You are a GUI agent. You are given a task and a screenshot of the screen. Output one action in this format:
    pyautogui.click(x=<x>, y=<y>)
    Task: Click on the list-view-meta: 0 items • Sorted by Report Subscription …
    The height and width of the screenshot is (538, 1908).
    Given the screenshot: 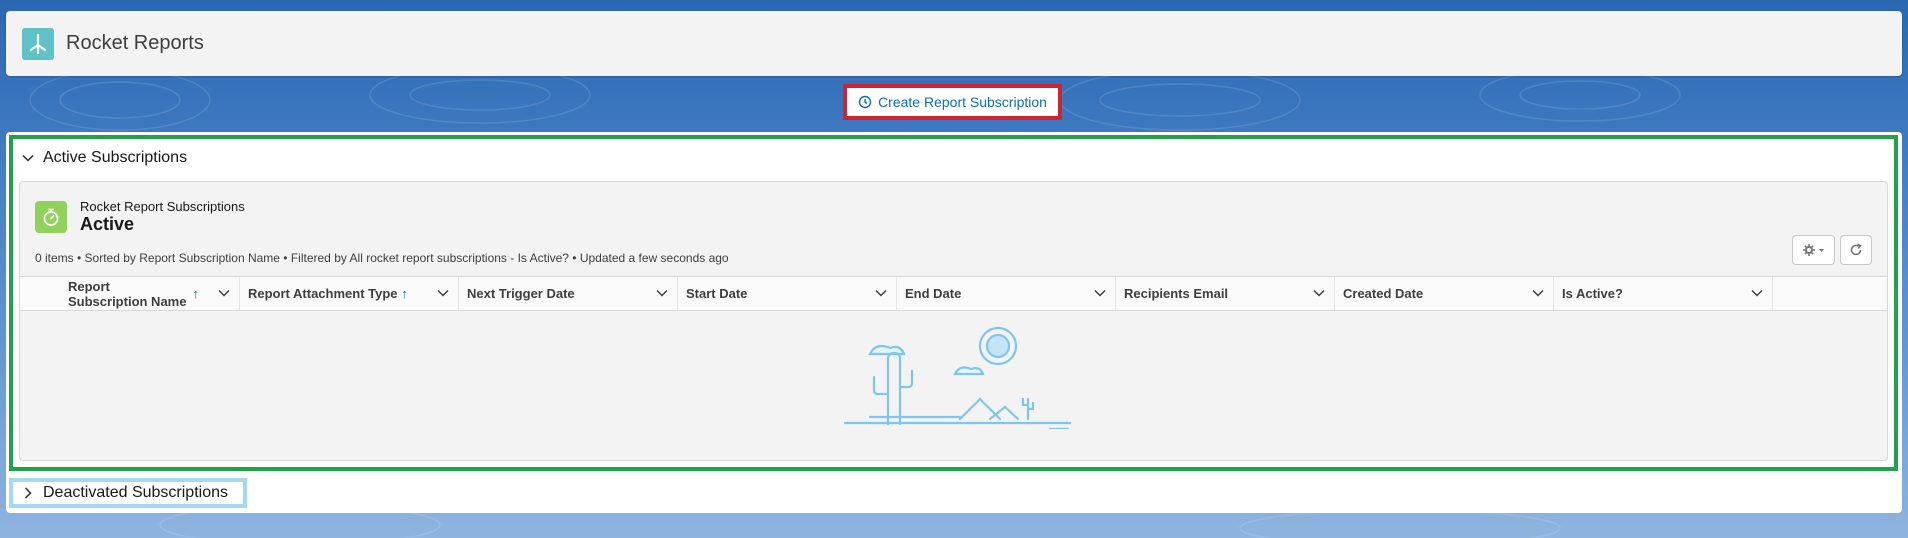 What is the action you would take?
    pyautogui.click(x=382, y=258)
    